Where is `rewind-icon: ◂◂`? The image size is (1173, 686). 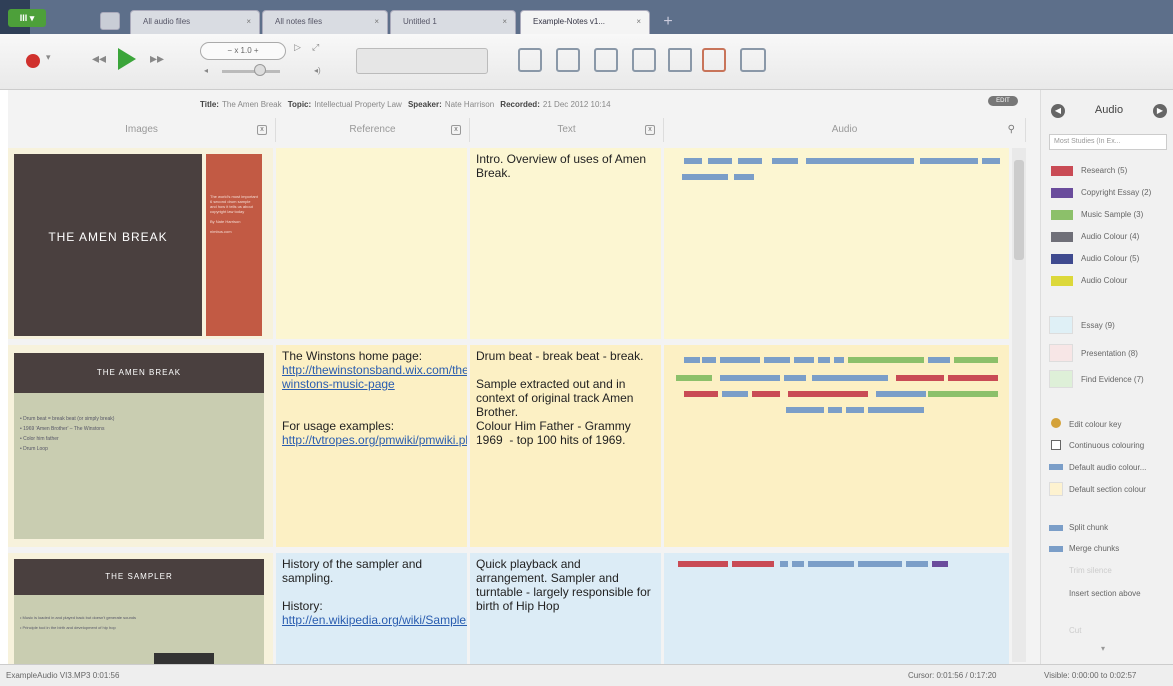
rewind-icon: ◂◂ is located at coordinates (99, 58).